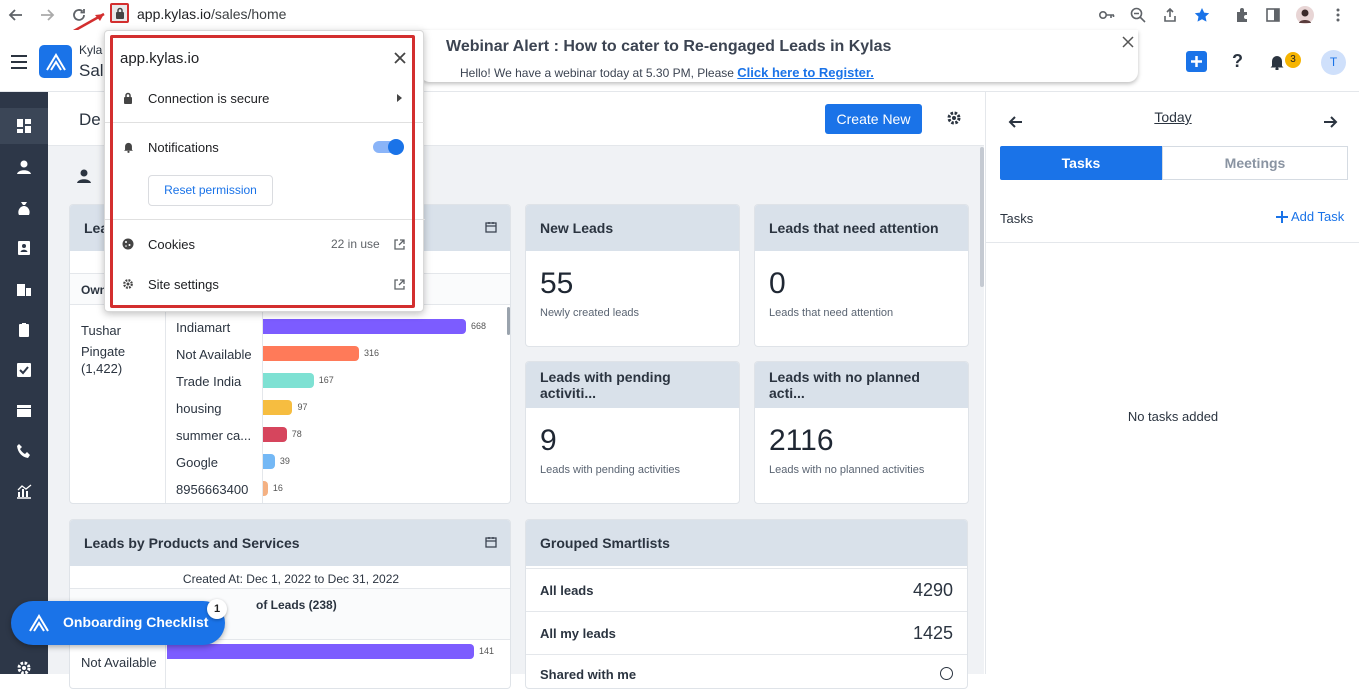  Describe the element at coordinates (1202, 15) in the screenshot. I see `bookmark-star-icon` at that location.